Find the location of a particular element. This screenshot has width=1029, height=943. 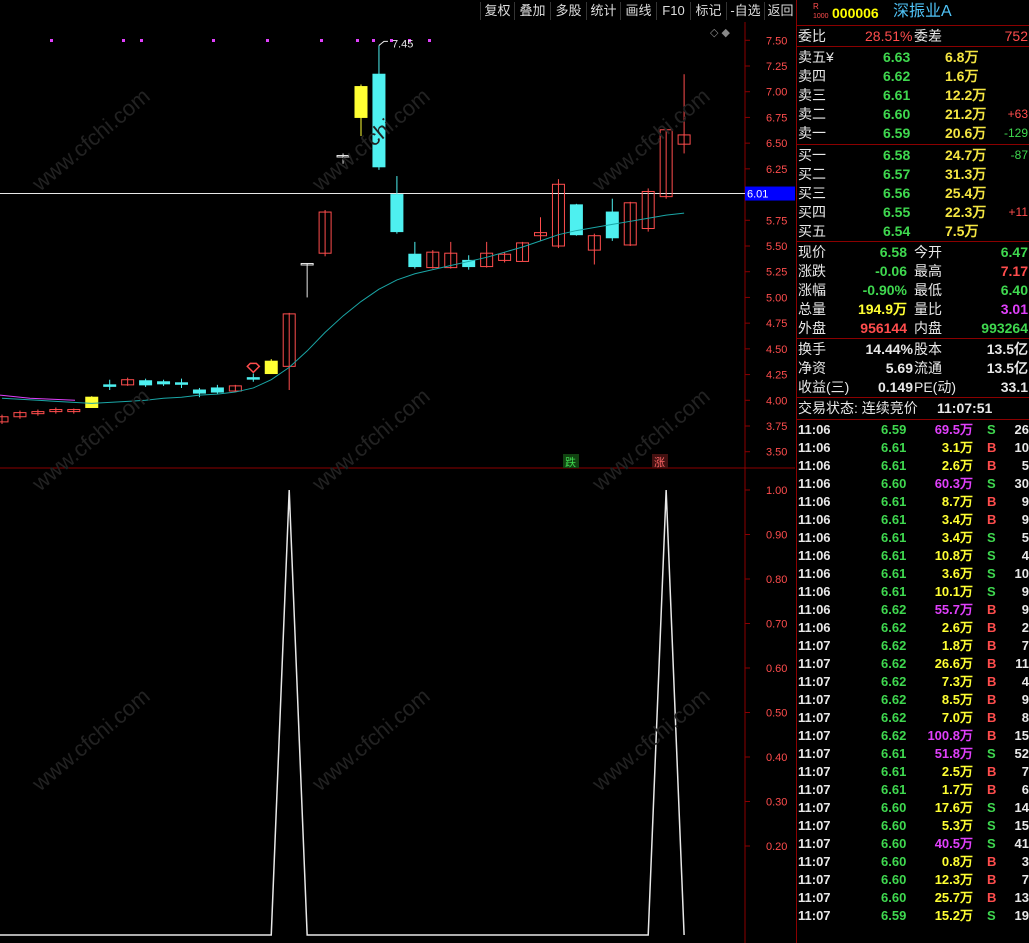

buy-level-2: 买二 6.57 31.3万 is located at coordinates (913, 174).